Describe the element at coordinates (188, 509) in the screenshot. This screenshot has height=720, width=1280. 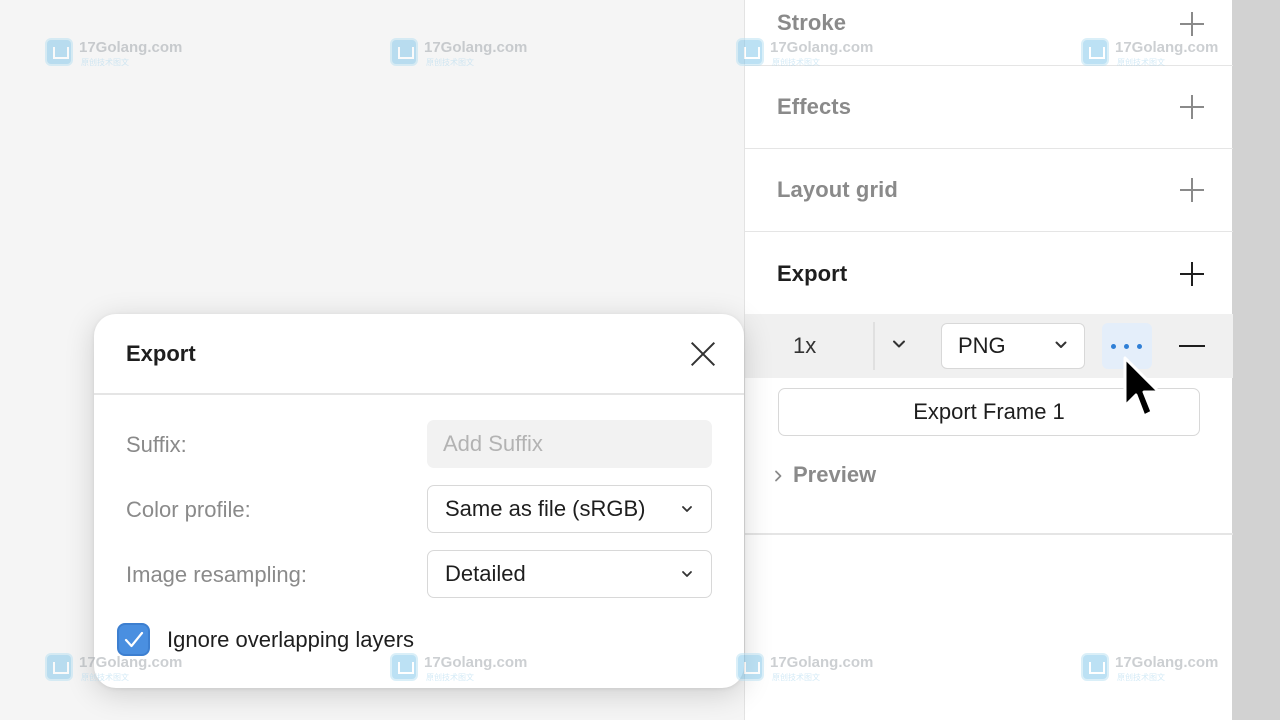
I see `color-profile-label: Color profile:` at that location.